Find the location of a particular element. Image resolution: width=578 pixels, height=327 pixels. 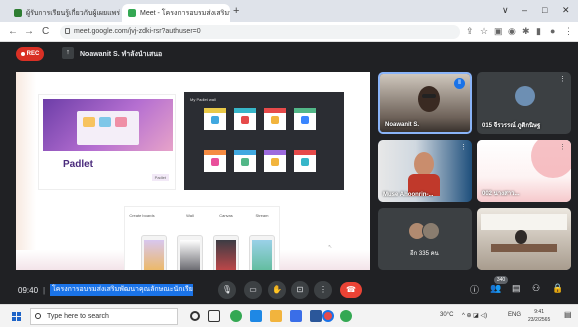

clock-time: 9:41 is located at coordinates (539, 312).